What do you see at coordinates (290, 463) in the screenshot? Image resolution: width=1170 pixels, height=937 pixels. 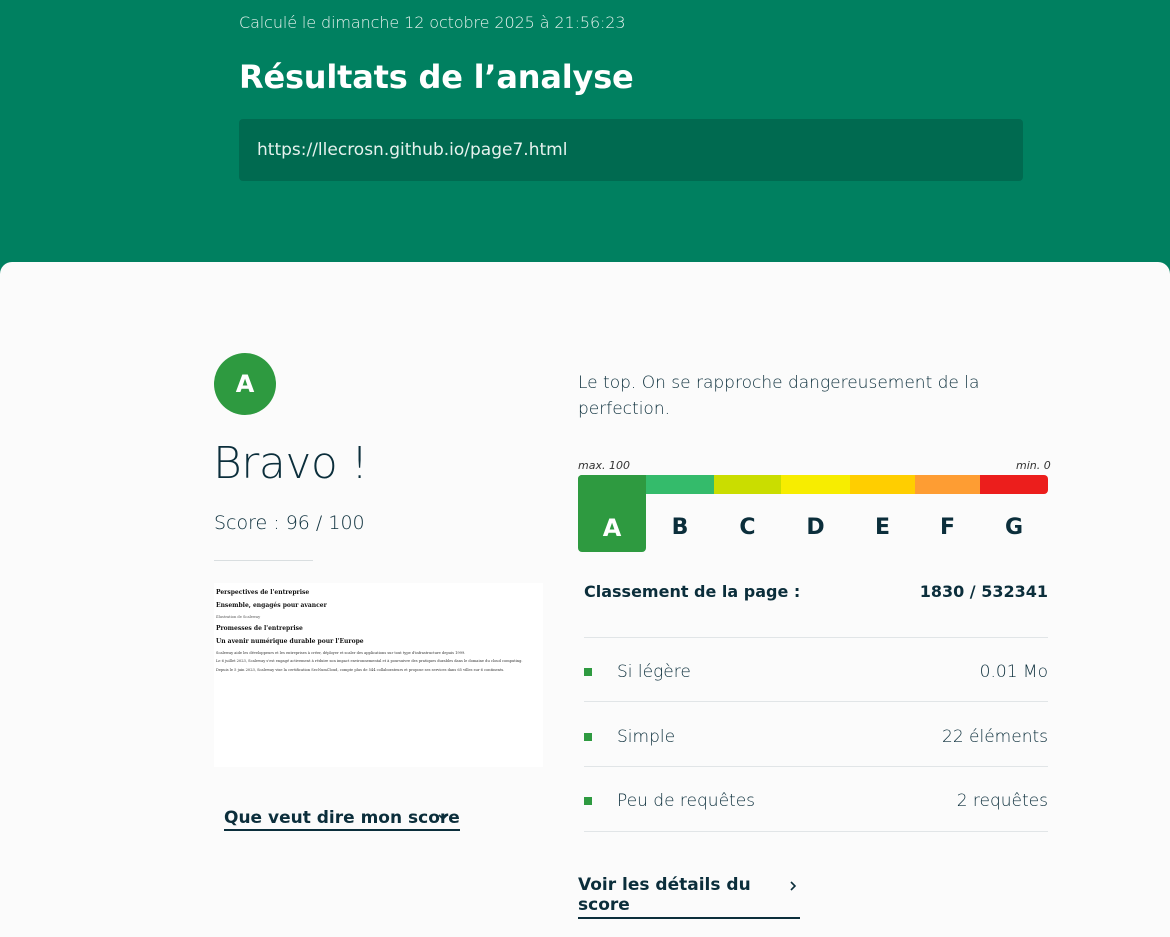 I see `result-headline: Bravo !` at bounding box center [290, 463].